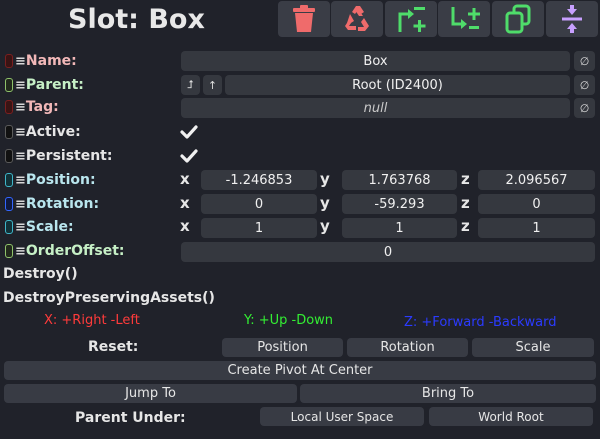 This screenshot has width=600, height=439. What do you see at coordinates (150, 393) in the screenshot?
I see `jump-to-button: Jump To` at bounding box center [150, 393].